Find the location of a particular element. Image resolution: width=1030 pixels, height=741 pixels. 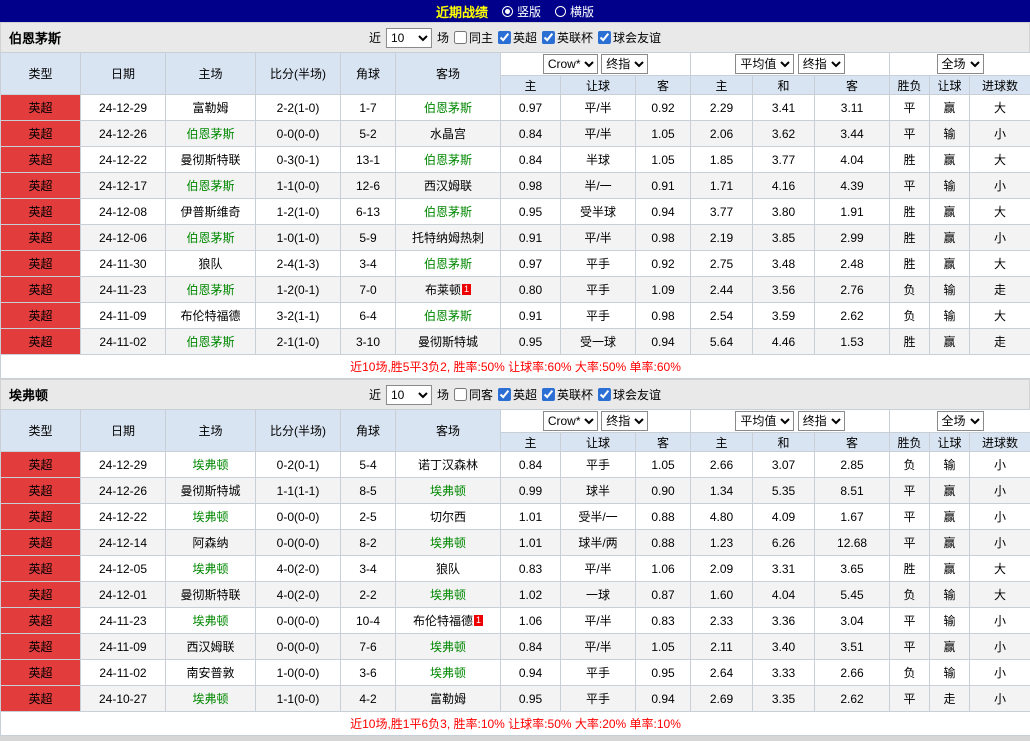

horizontal-radio is located at coordinates (560, 11).